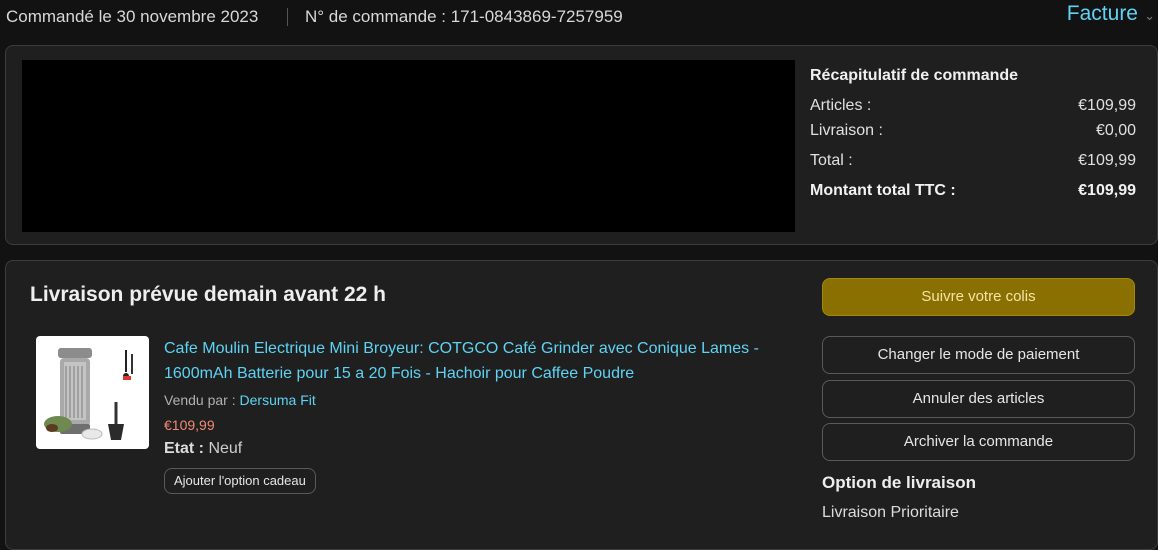  I want to click on add-gift-option-button: Ajouter l'option cadeau, so click(240, 481).